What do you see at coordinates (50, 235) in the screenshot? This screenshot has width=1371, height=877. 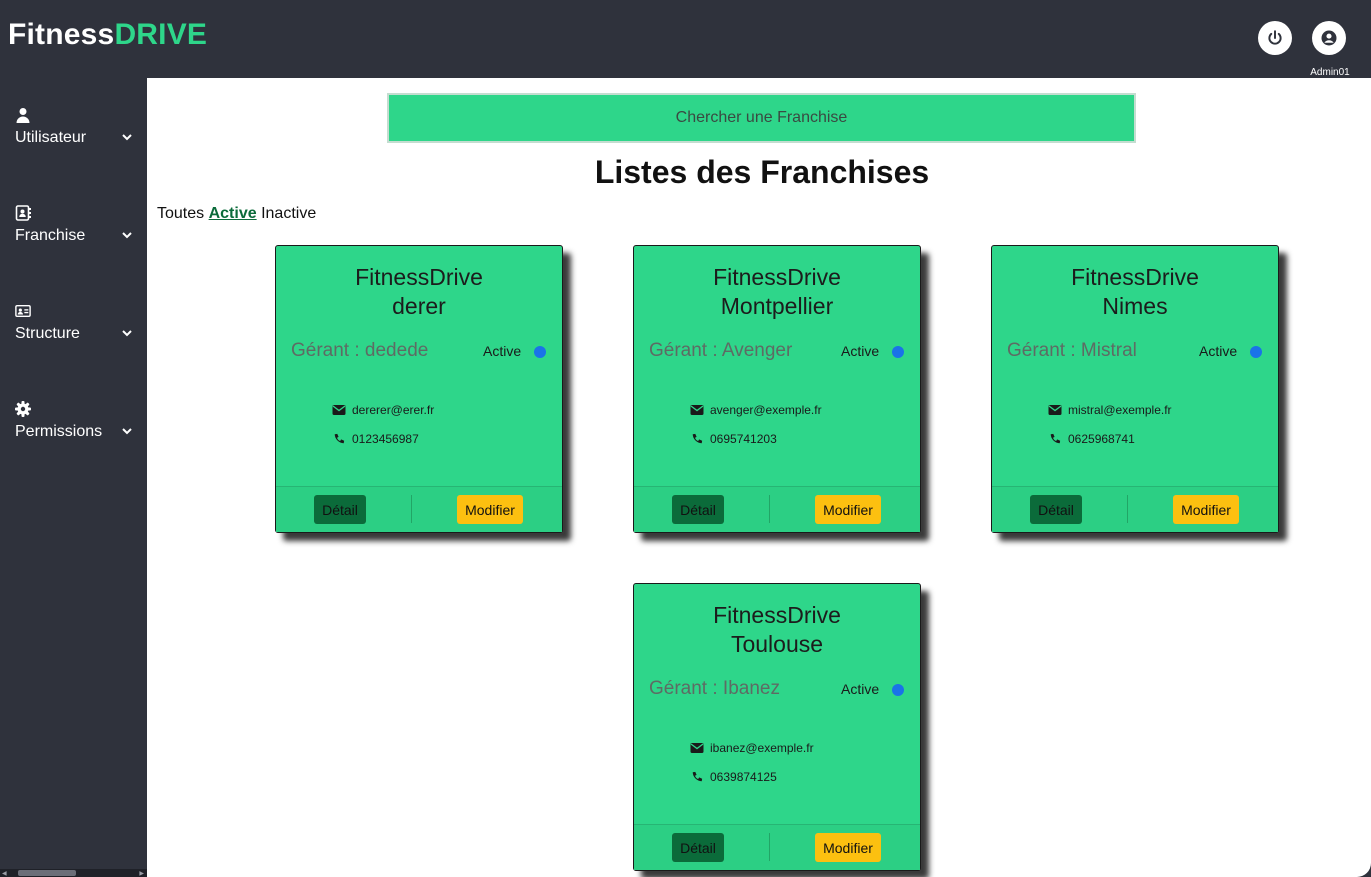 I see `sidebar-item-label: Franchise` at bounding box center [50, 235].